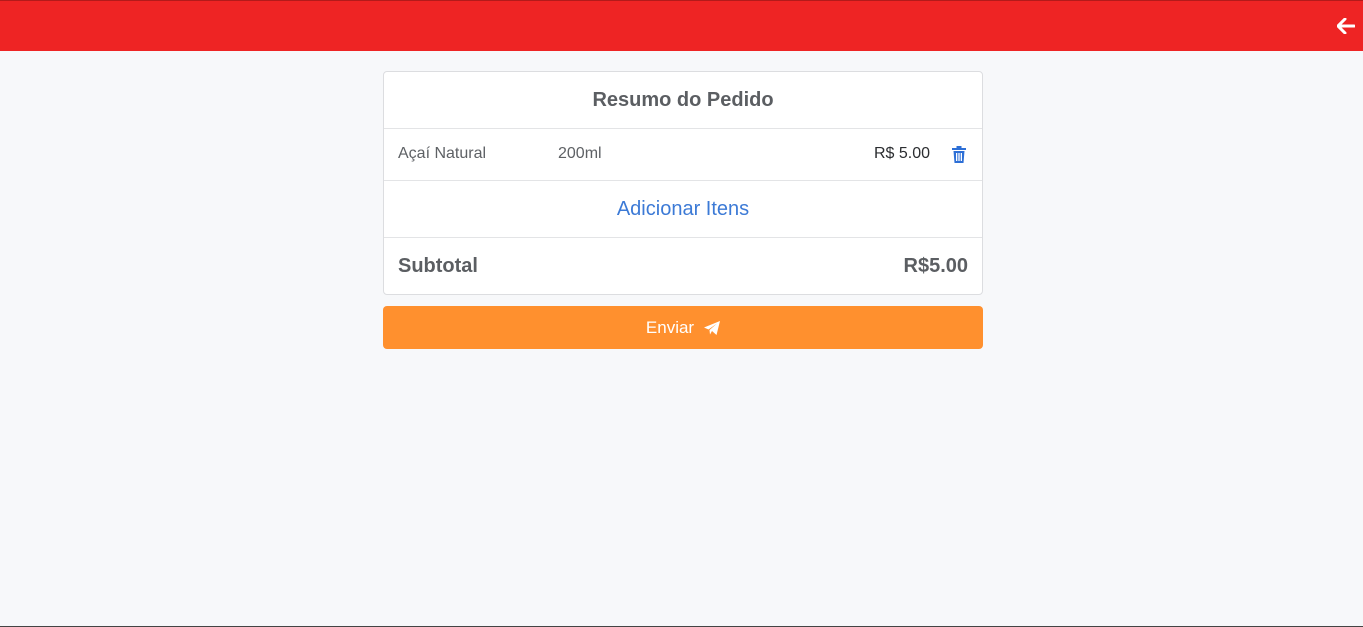 The image size is (1363, 627). What do you see at coordinates (442, 153) in the screenshot?
I see `item-name: Açaí Natural` at bounding box center [442, 153].